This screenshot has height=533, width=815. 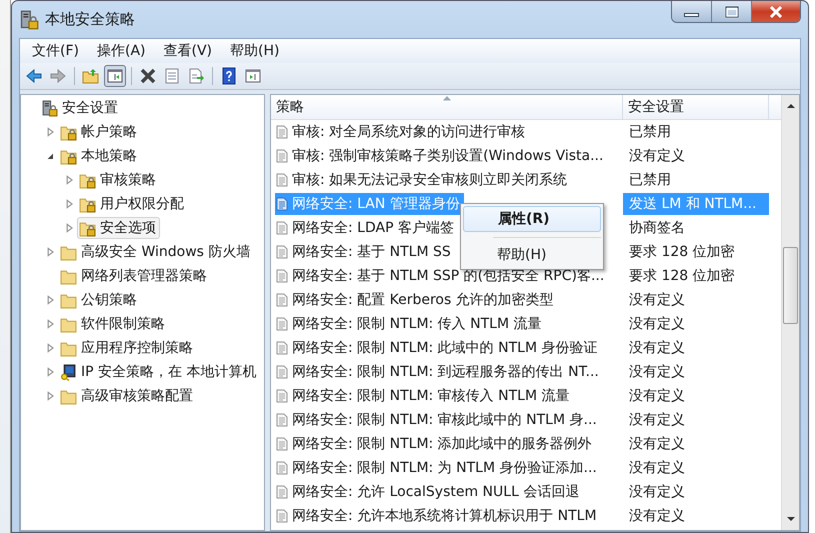 I want to click on document-icon, so click(x=172, y=76).